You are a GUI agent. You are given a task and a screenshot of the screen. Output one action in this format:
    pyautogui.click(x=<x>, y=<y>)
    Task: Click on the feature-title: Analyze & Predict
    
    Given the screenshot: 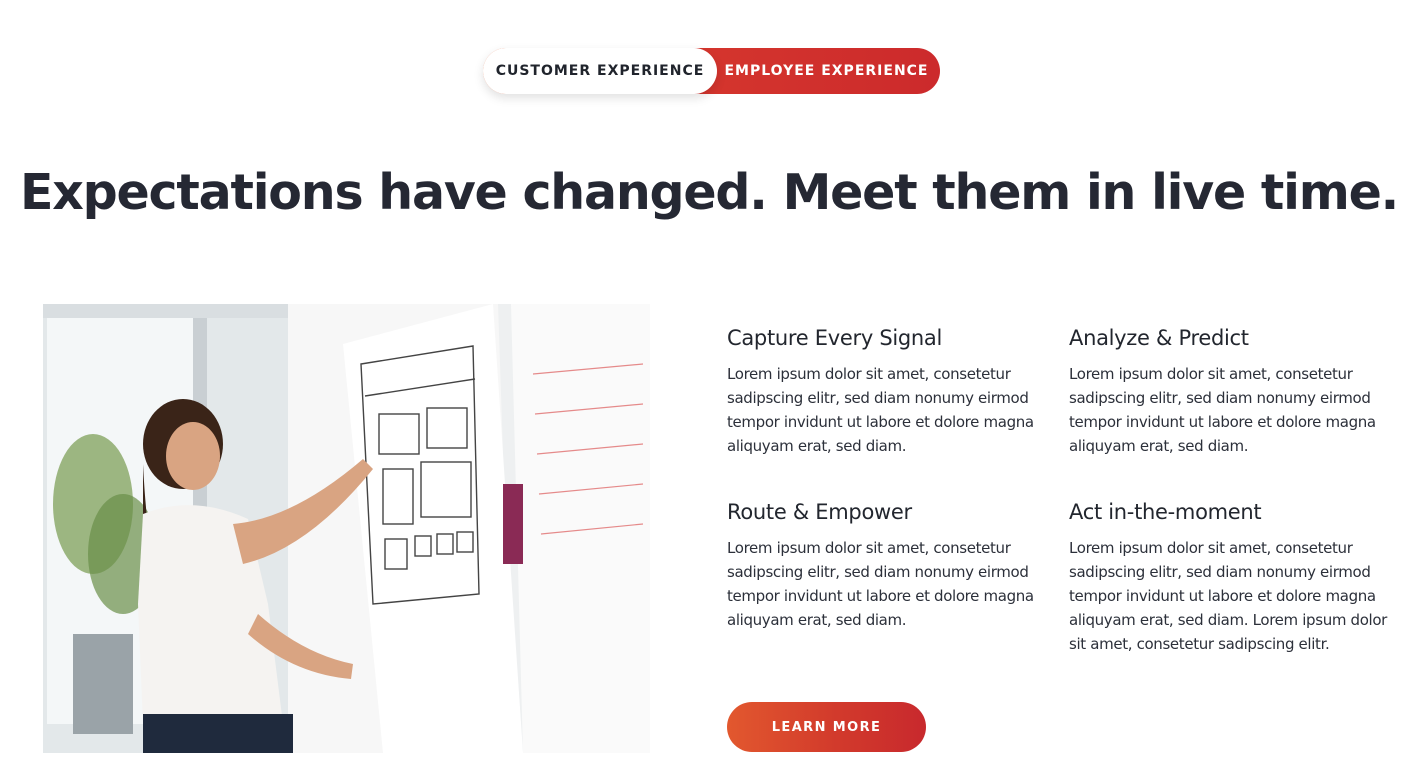 What is the action you would take?
    pyautogui.click(x=1159, y=338)
    